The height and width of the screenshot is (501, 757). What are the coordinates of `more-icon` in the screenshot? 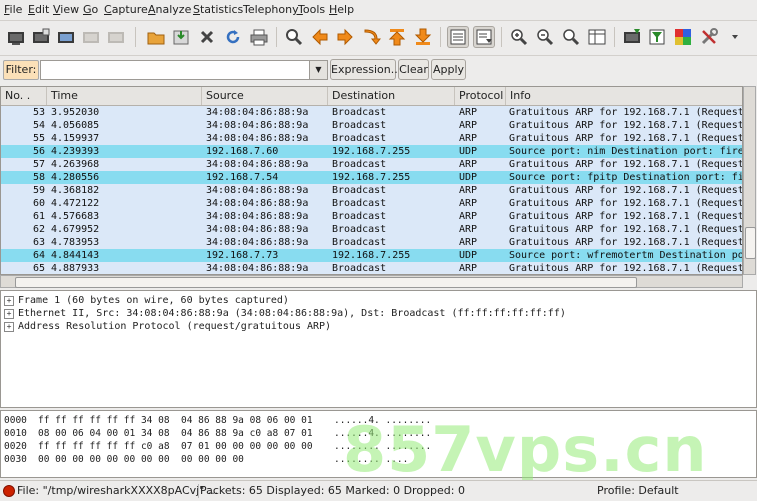 It's located at (735, 37).